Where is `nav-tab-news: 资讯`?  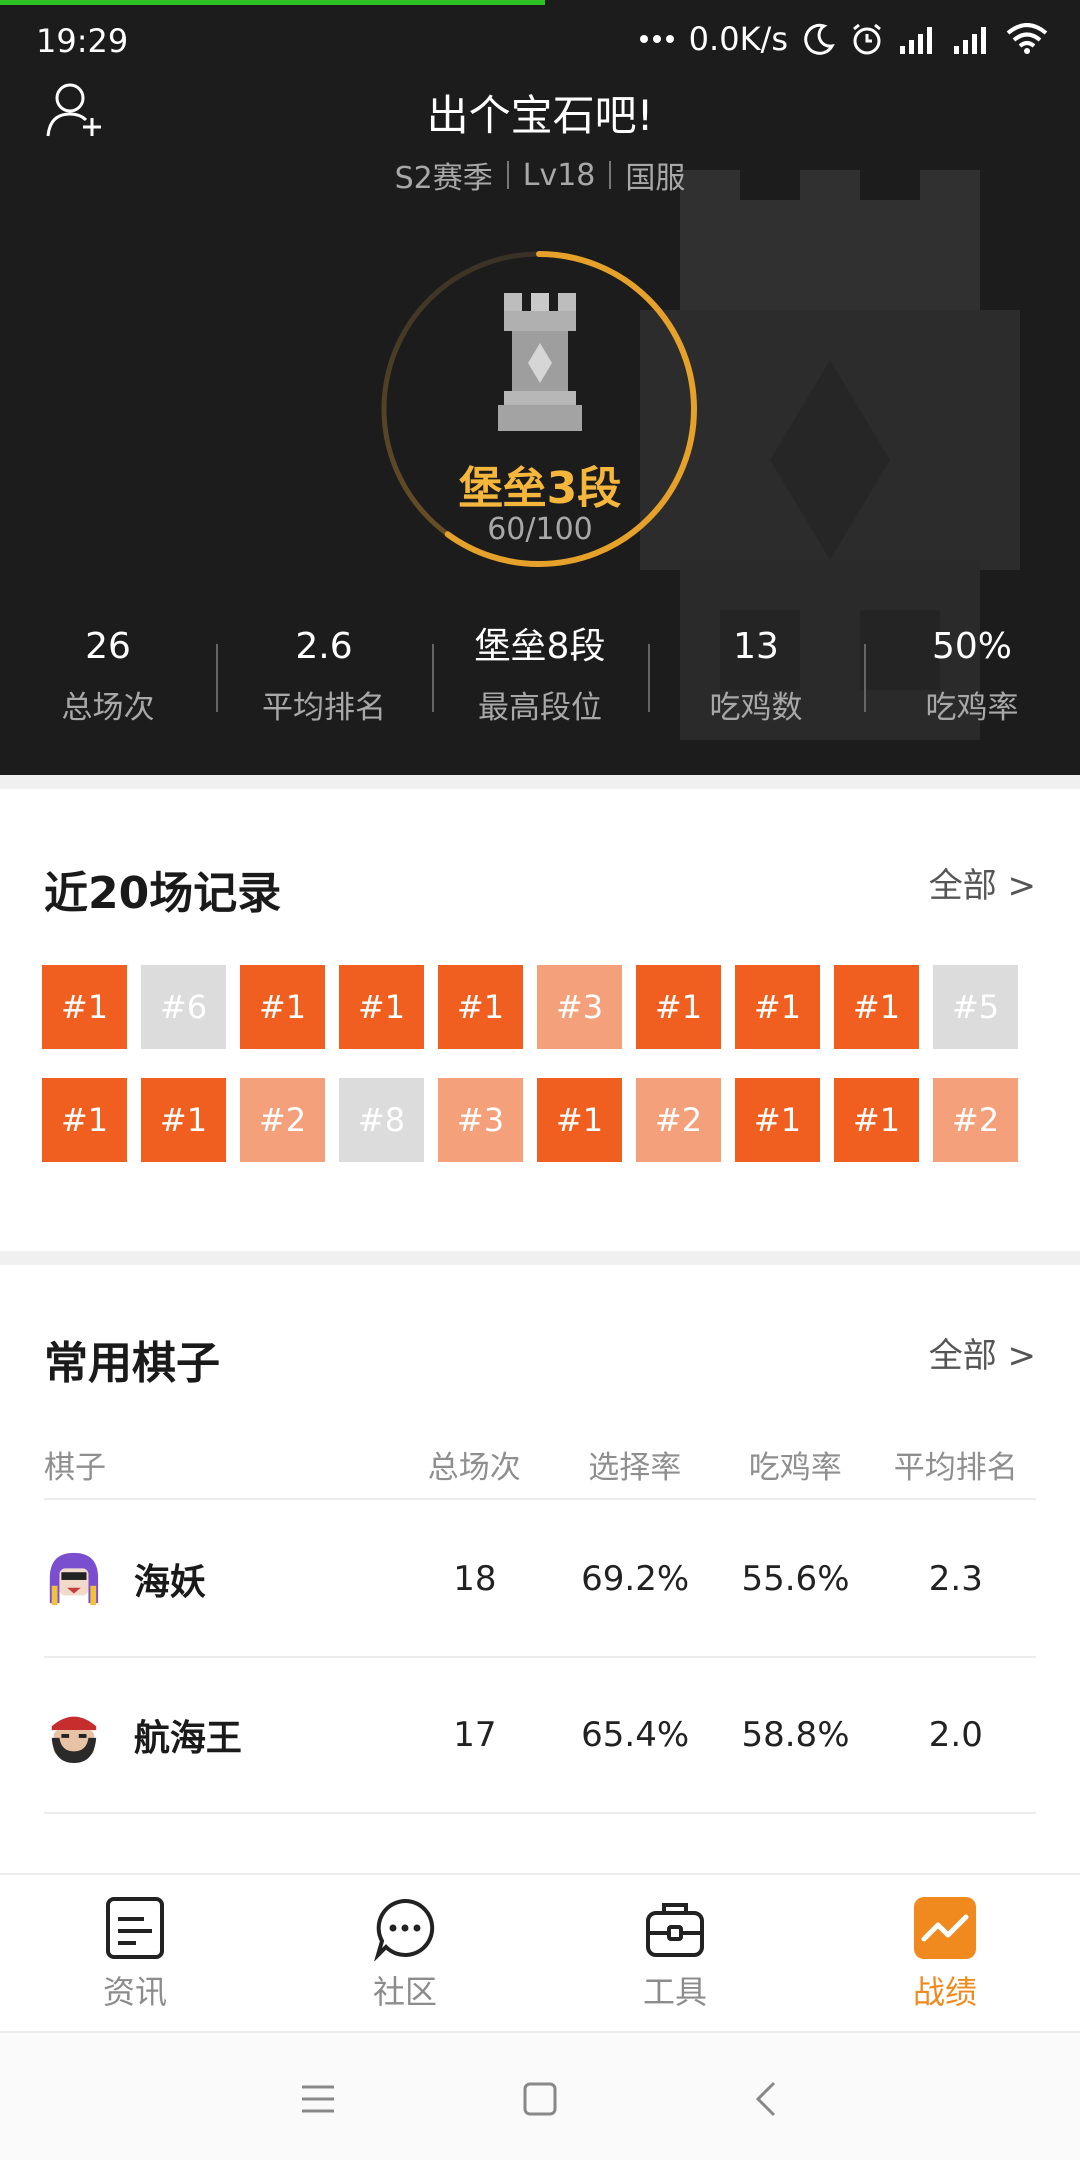
nav-tab-news: 资讯 is located at coordinates (135, 1953).